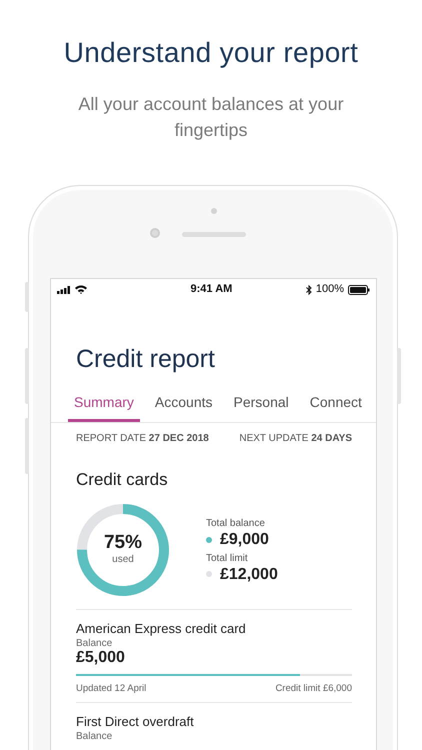 Image resolution: width=422 pixels, height=750 pixels. What do you see at coordinates (330, 290) in the screenshot?
I see `battery-percent: 100%` at bounding box center [330, 290].